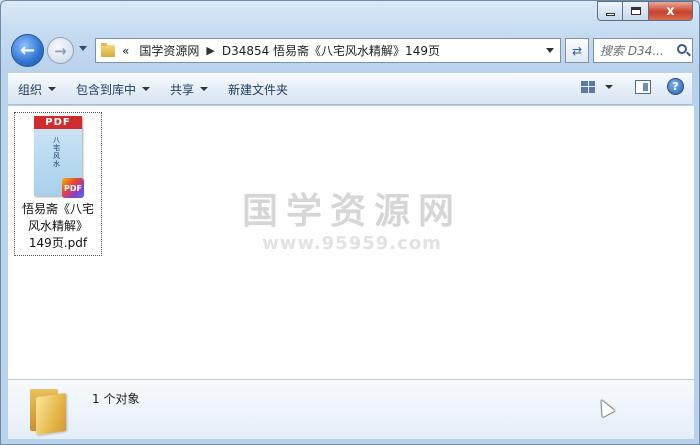 This screenshot has height=445, width=700. I want to click on close-icon: x, so click(670, 11).